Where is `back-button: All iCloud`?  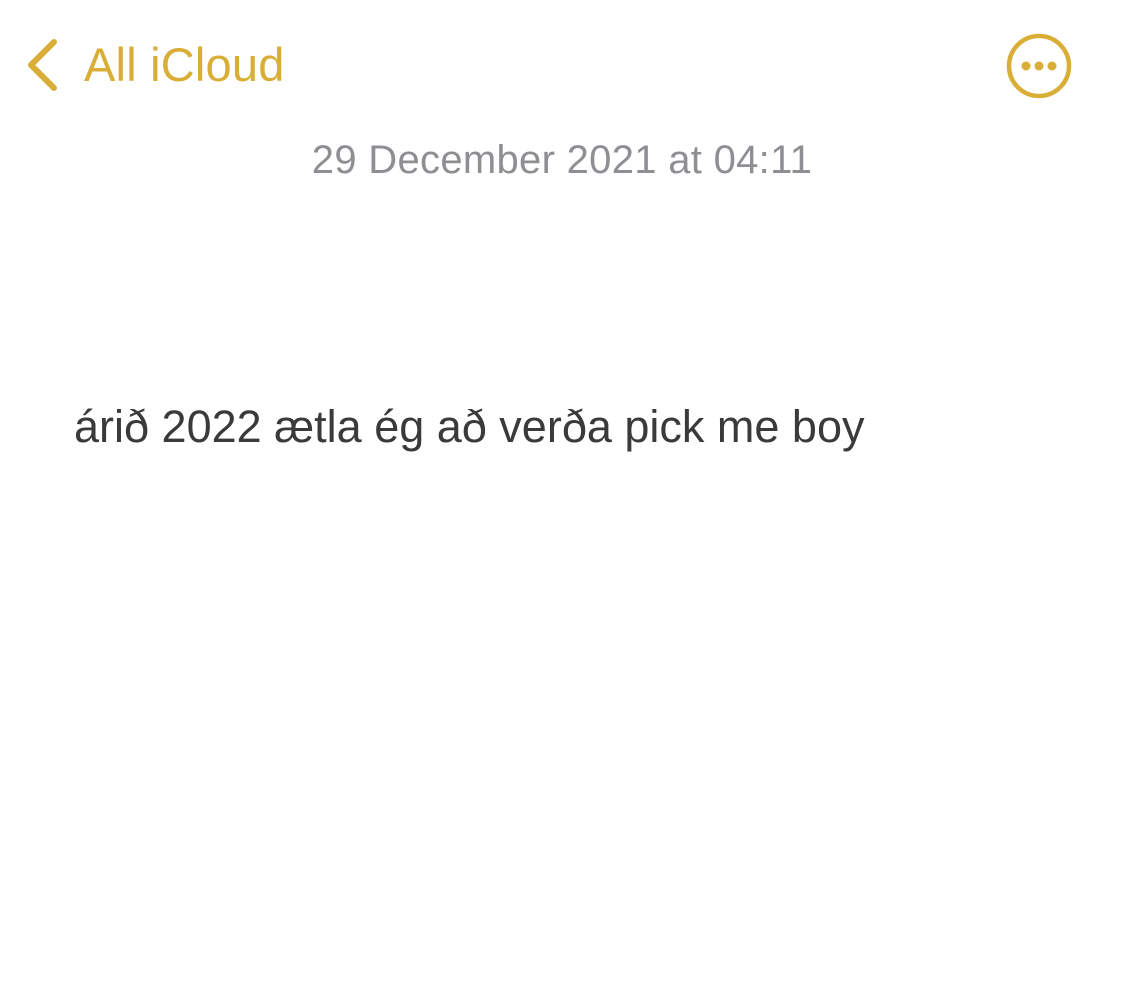
back-button: All iCloud is located at coordinates (153, 65).